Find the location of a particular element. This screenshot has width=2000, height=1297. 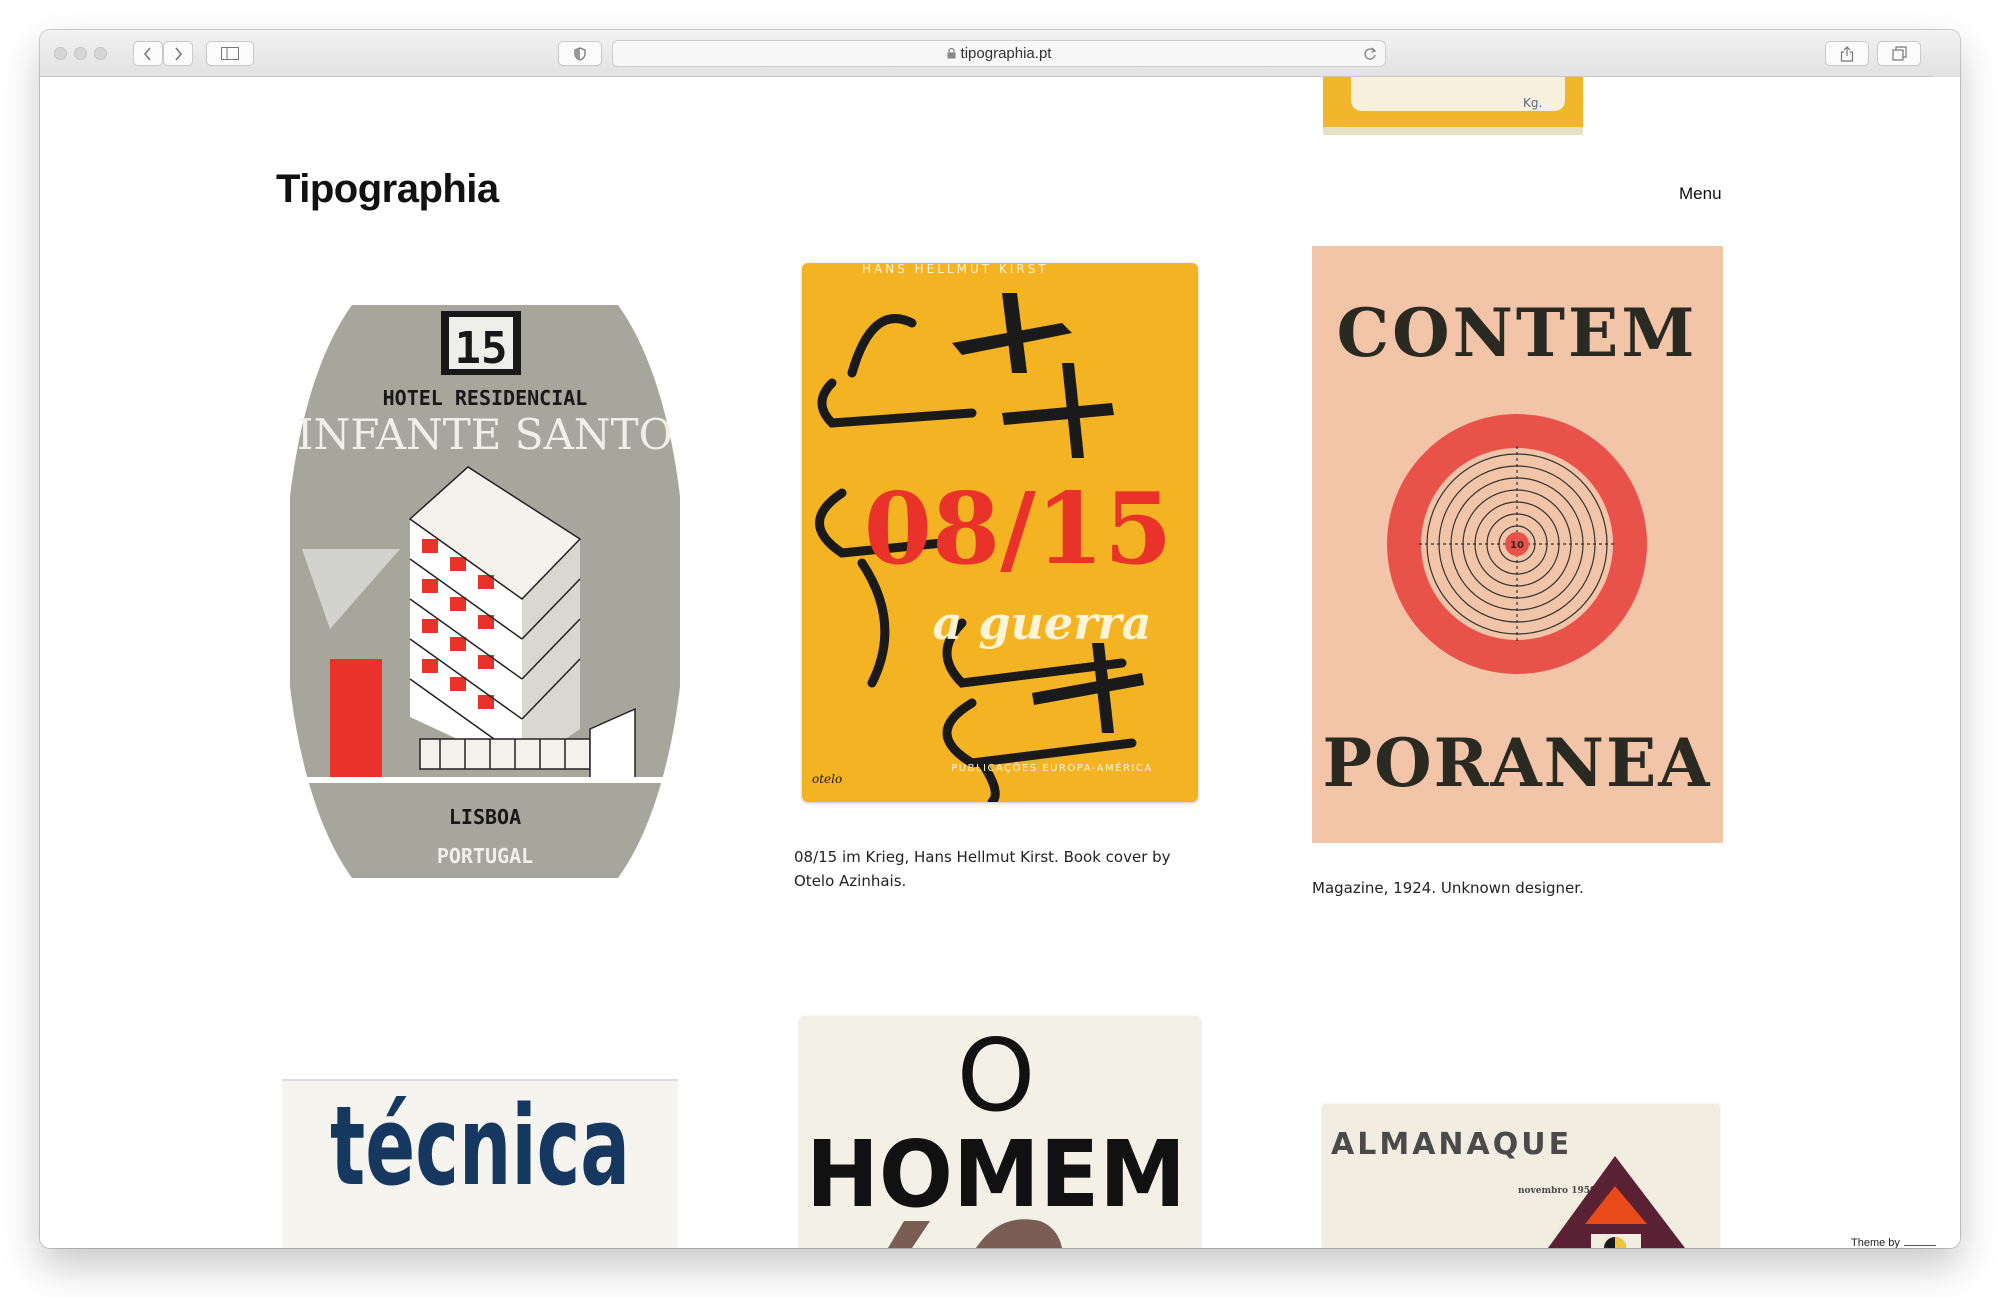

book-author: HANS HELLMUT KIRST is located at coordinates (955, 269).